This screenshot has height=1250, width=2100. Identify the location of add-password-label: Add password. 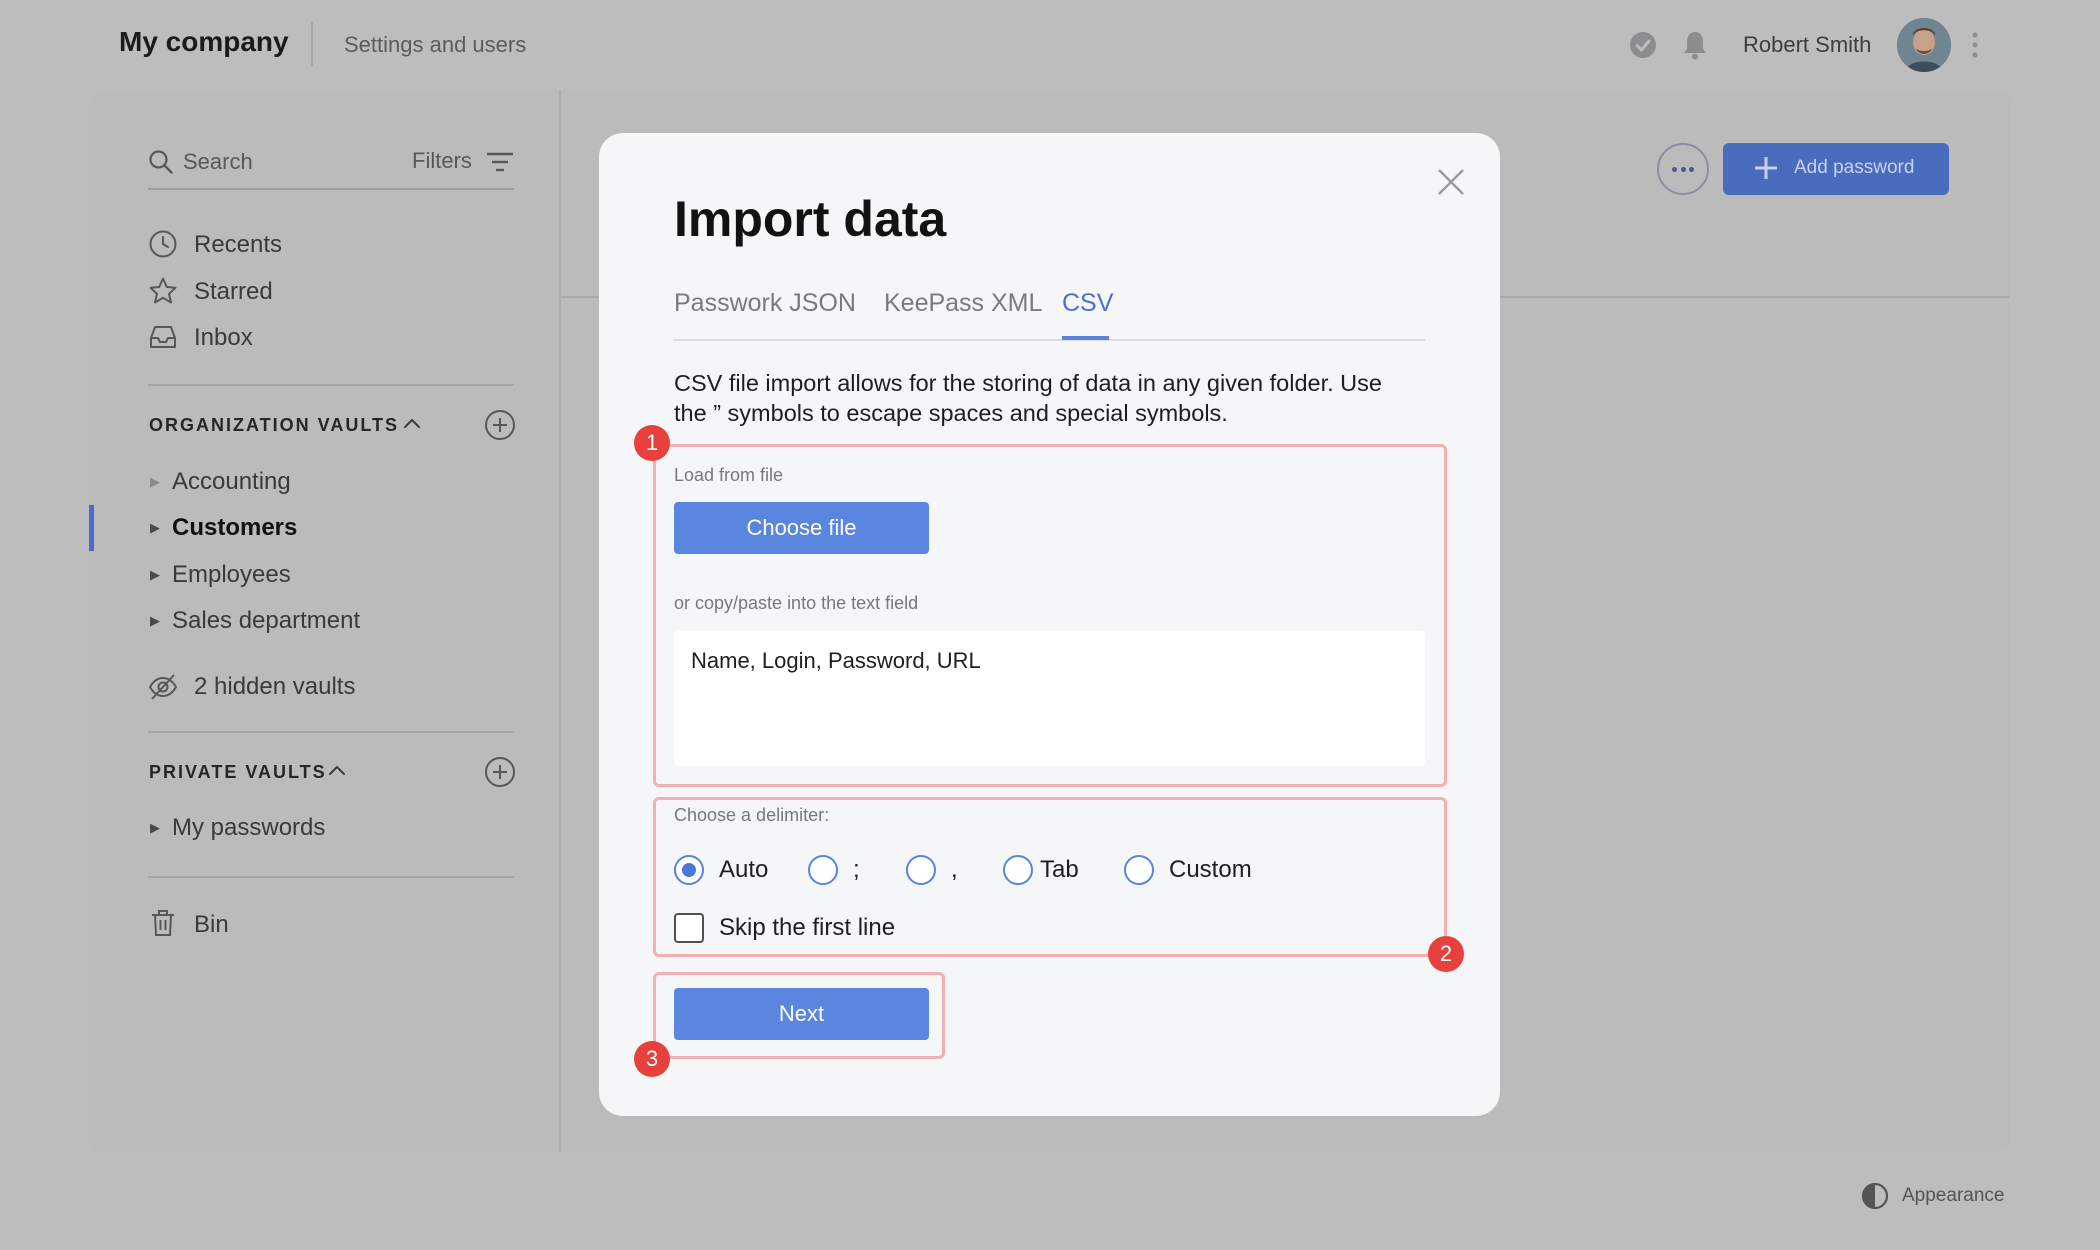
(1854, 167).